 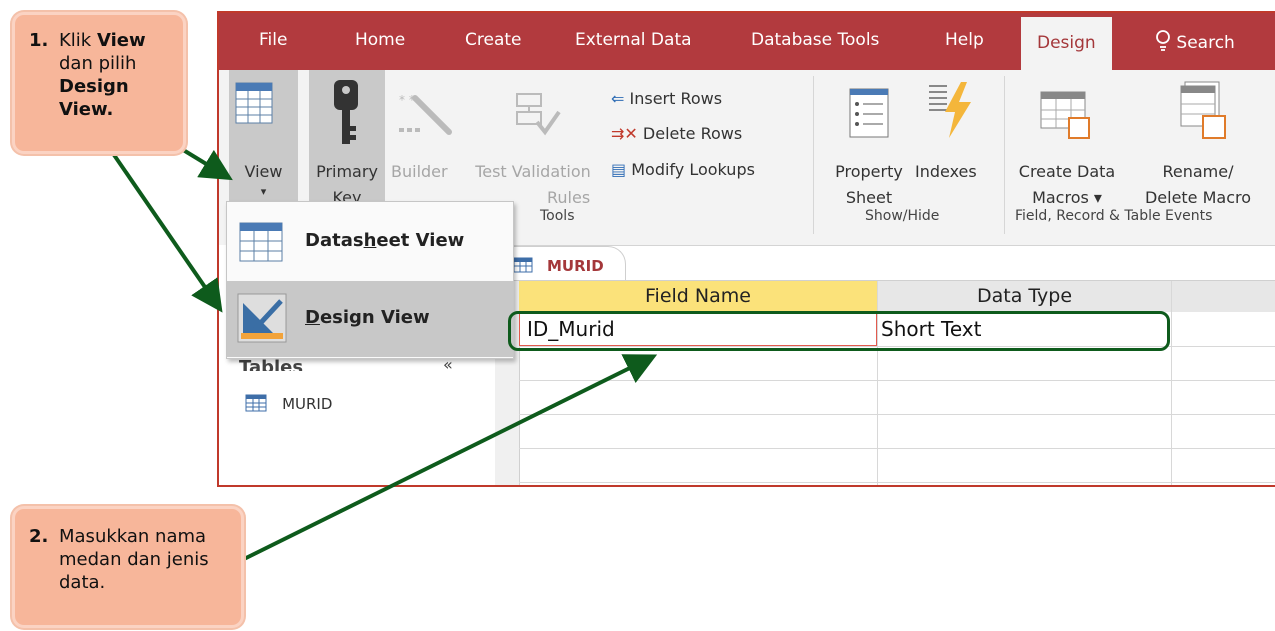 I want to click on callout-1-bold: View, so click(x=121, y=40).